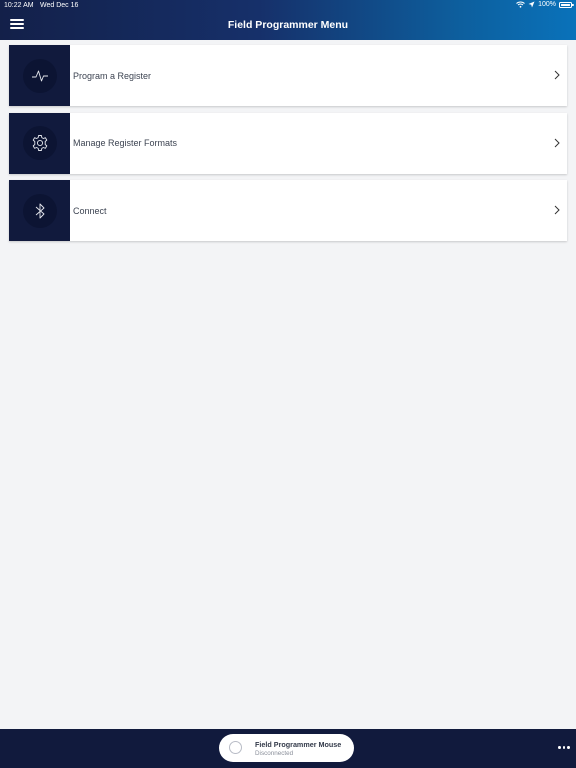 This screenshot has width=576, height=768. Describe the element at coordinates (566, 4) in the screenshot. I see `battery-icon` at that location.